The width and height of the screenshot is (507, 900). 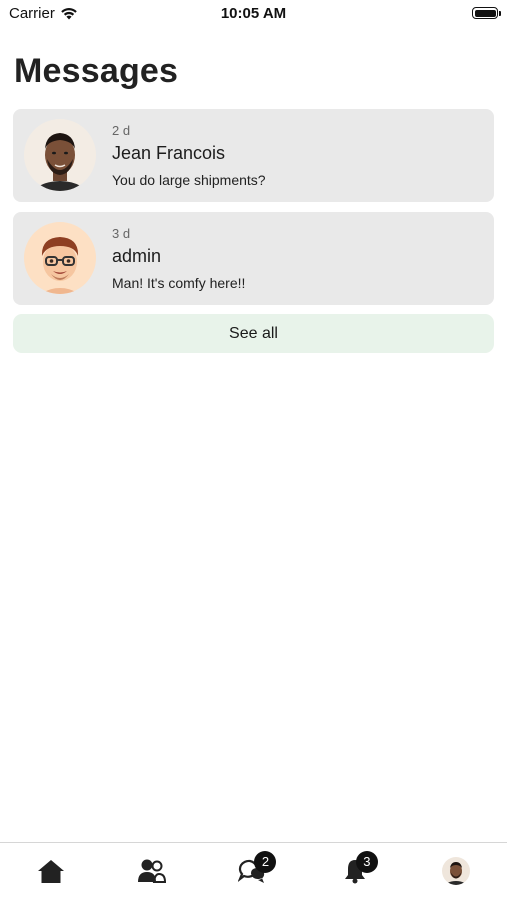 I want to click on chat-badge: 2, so click(x=265, y=861).